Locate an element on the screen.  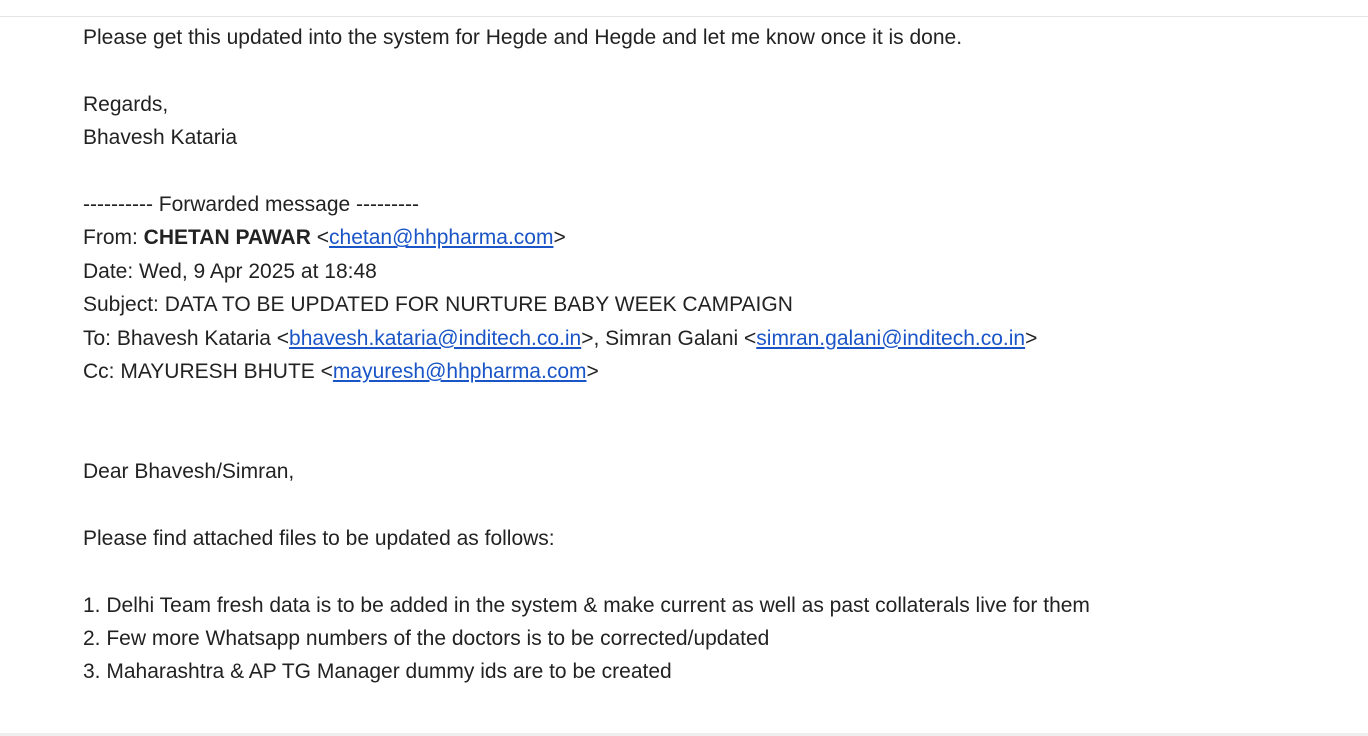
greeting-text: Dear Bhavesh/Simran, is located at coordinates (189, 472).